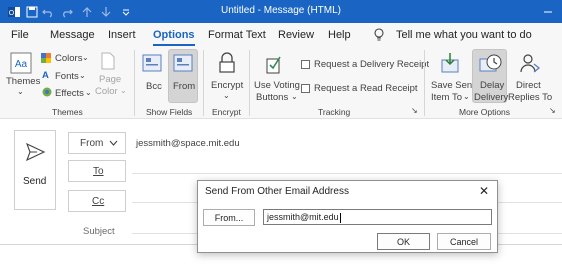  What do you see at coordinates (226, 76) in the screenshot?
I see `encrypt-button: Encrypt ⌄` at bounding box center [226, 76].